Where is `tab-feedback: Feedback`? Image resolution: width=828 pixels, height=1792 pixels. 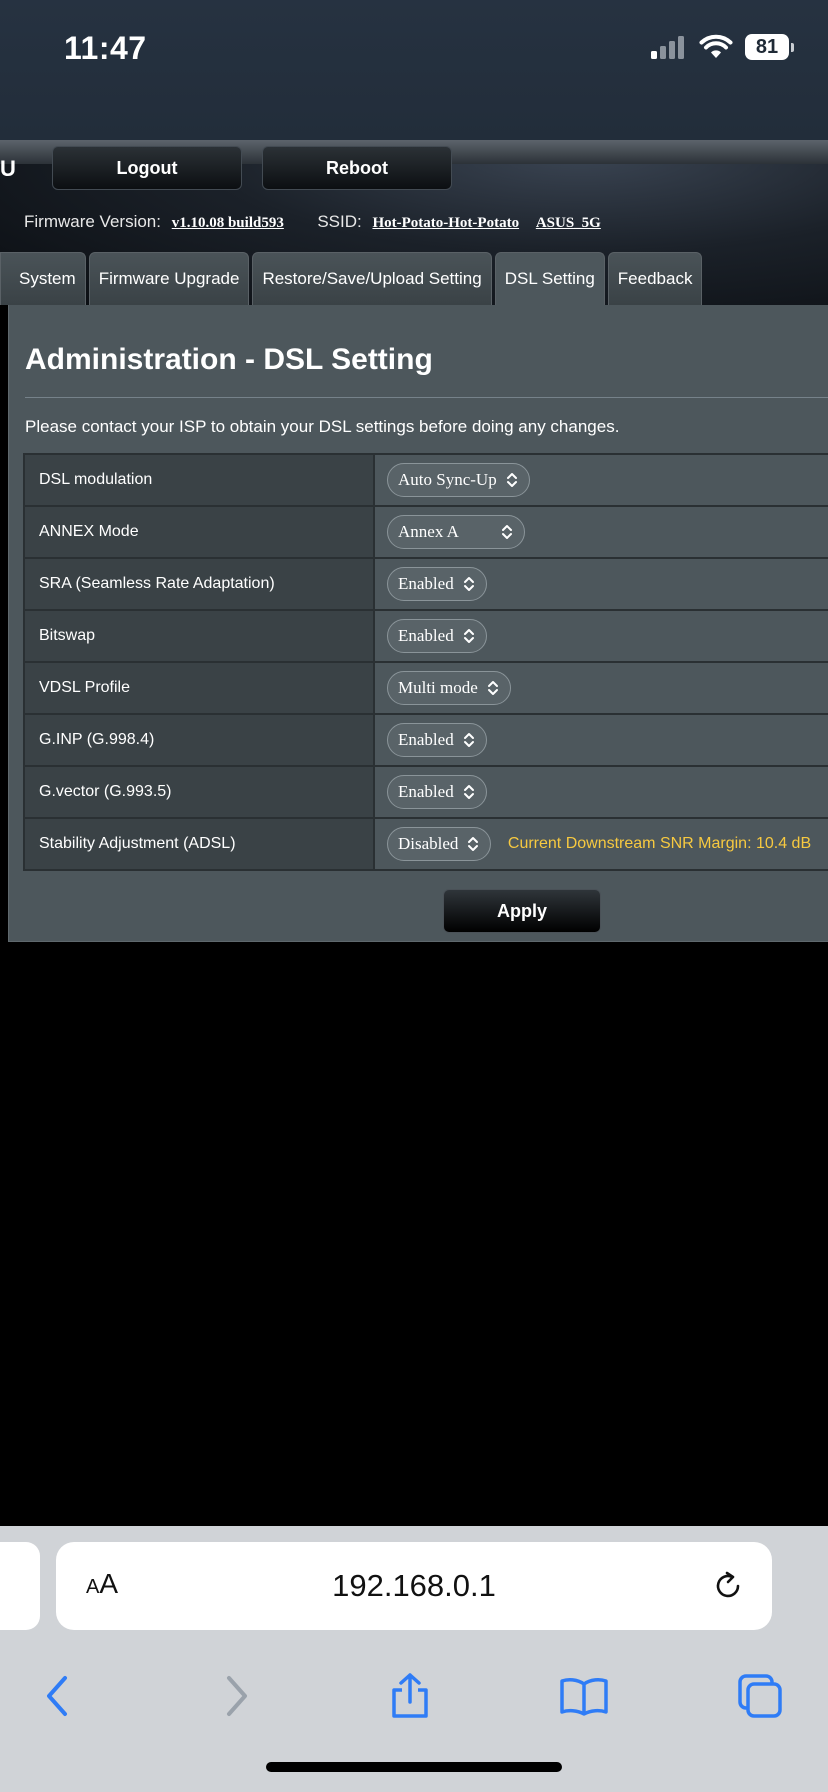 tab-feedback: Feedback is located at coordinates (655, 278).